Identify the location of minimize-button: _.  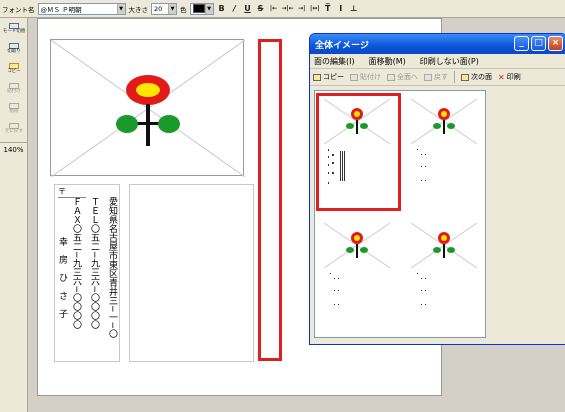
(521, 43).